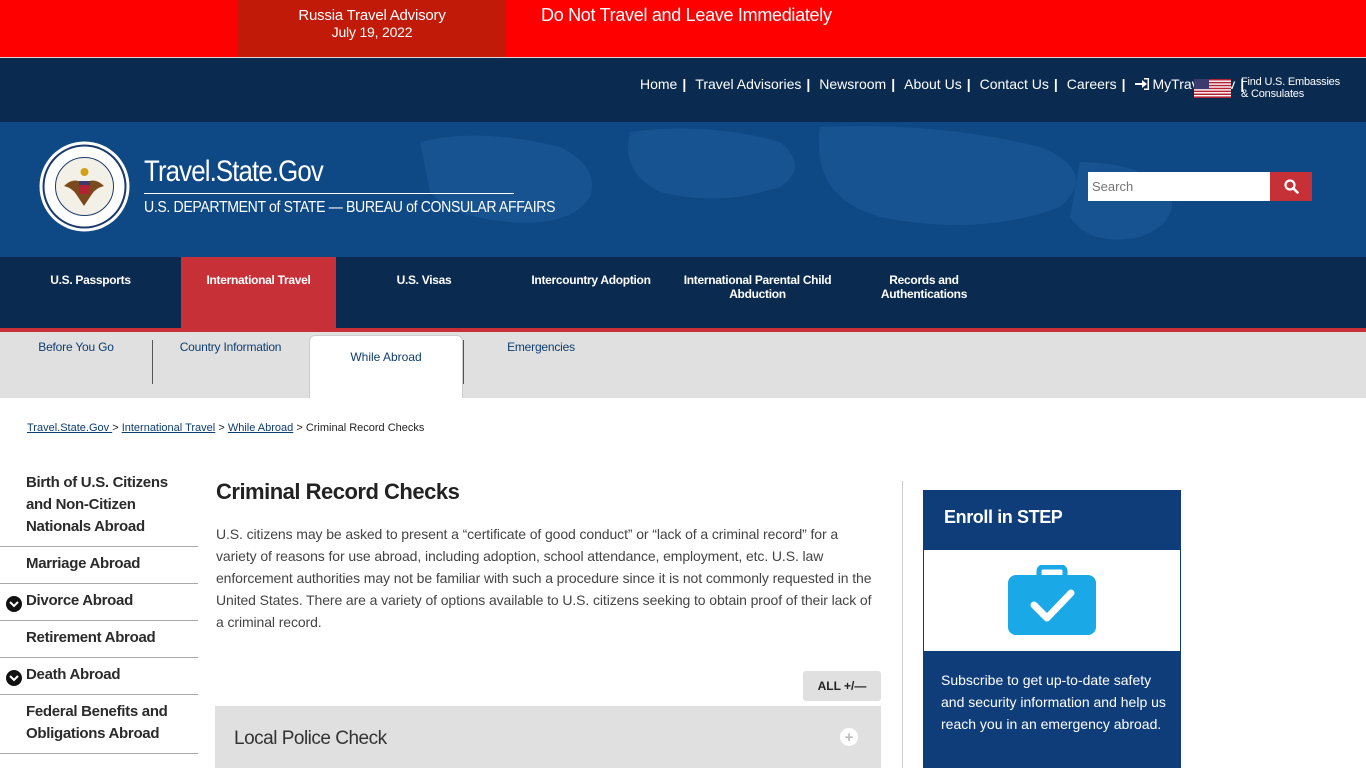 The height and width of the screenshot is (768, 1366). I want to click on content-divider, so click(902, 624).